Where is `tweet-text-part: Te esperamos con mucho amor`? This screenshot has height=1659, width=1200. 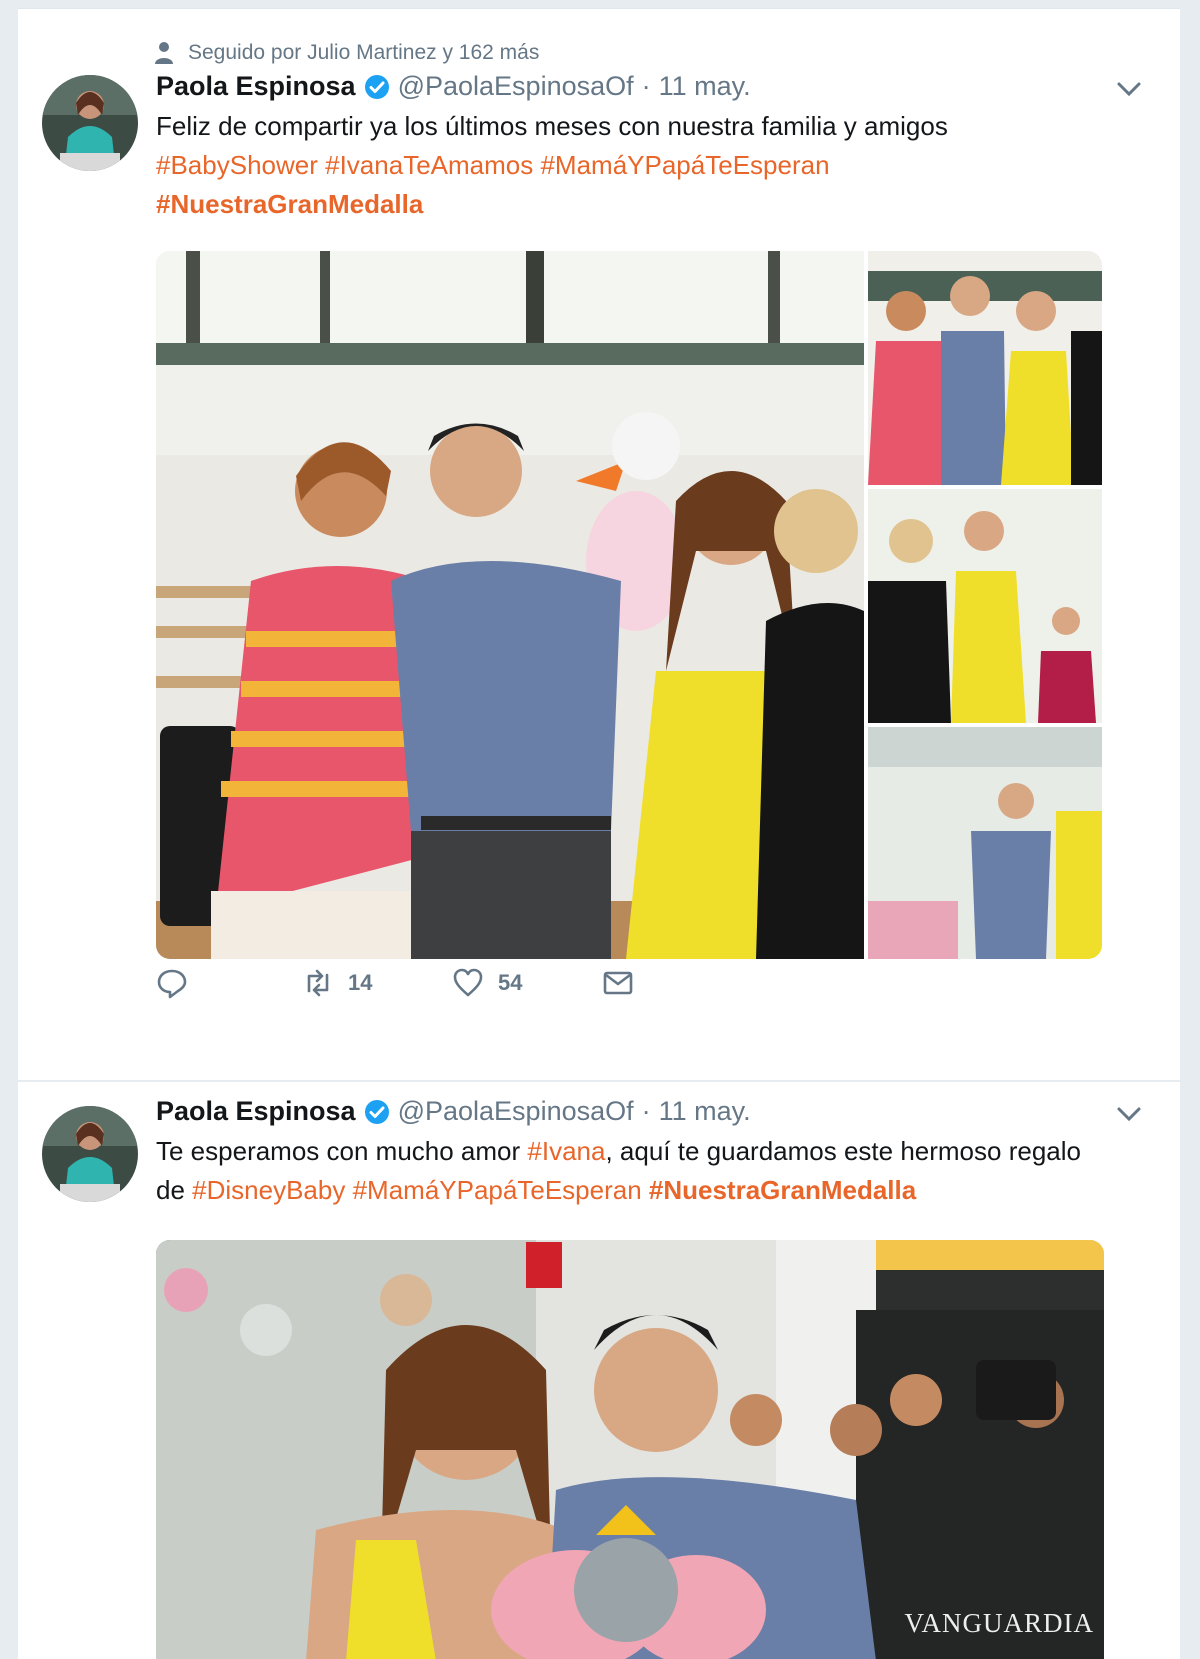 tweet-text-part: Te esperamos con mucho amor is located at coordinates (342, 1151).